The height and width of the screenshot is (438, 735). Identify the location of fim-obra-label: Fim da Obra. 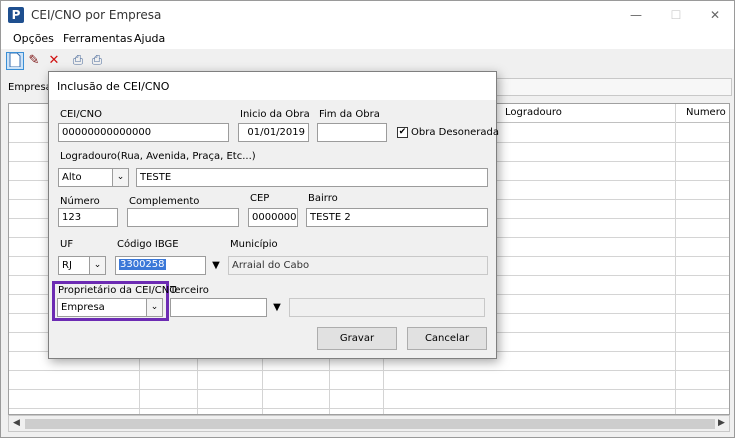
(349, 114).